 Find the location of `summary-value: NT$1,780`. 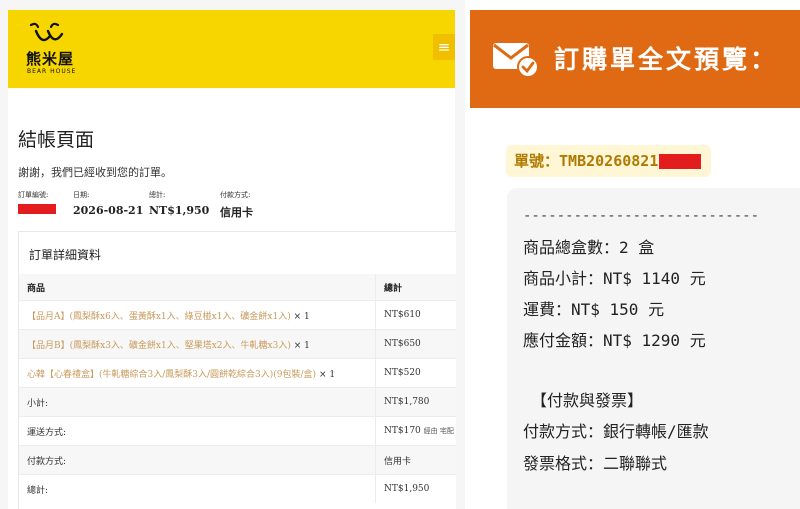

summary-value: NT$1,780 is located at coordinates (415, 402).